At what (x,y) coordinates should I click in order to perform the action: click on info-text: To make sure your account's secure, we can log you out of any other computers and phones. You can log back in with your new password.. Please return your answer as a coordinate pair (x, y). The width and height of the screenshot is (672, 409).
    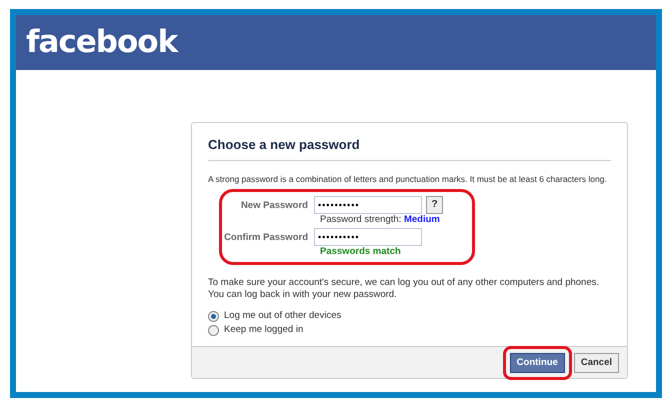
    Looking at the image, I should click on (404, 289).